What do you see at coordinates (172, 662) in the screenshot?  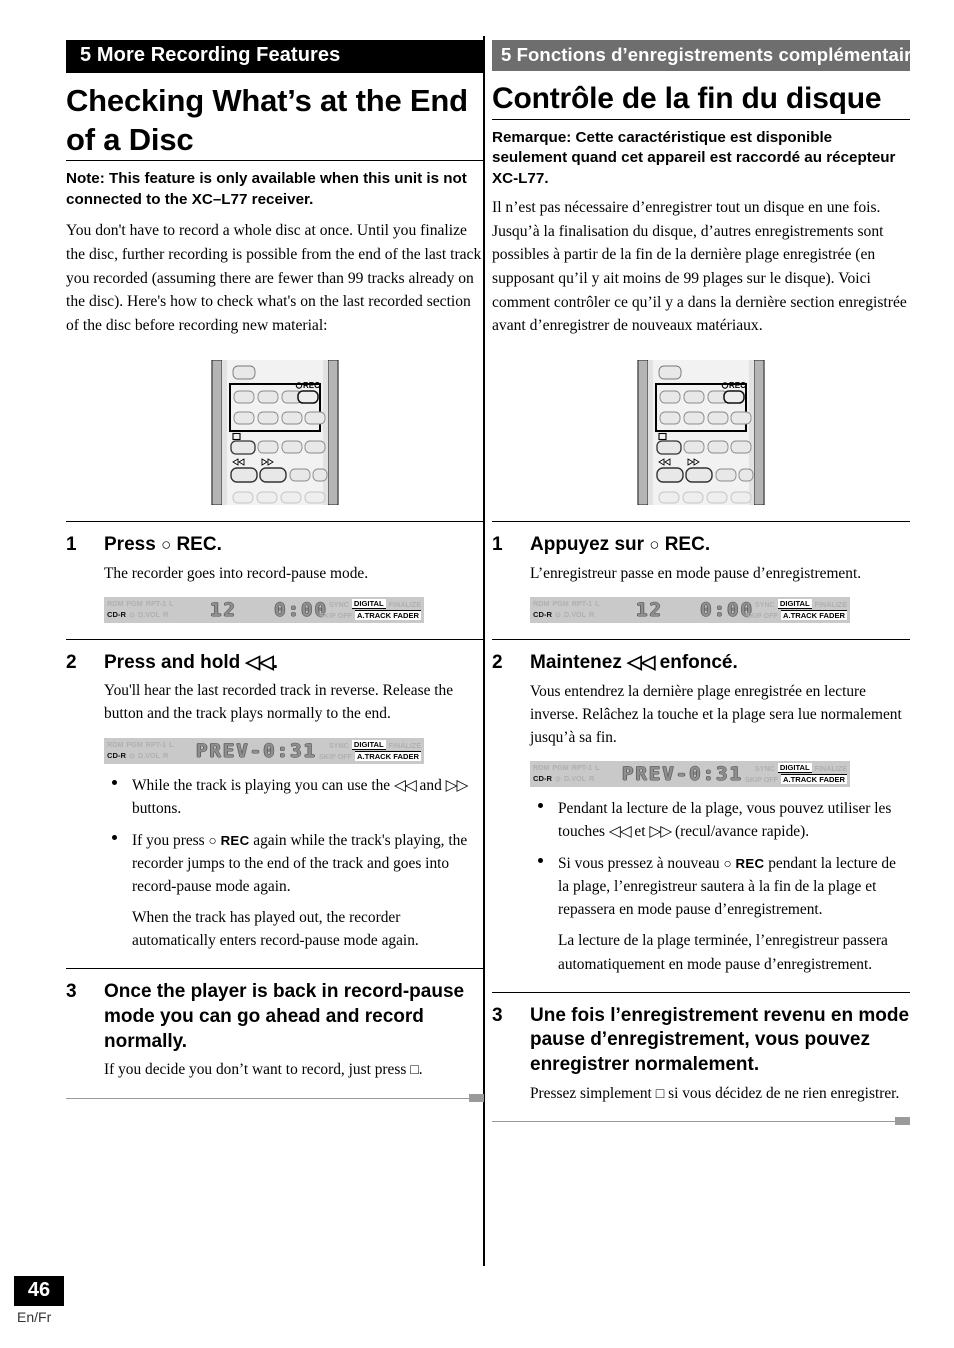 I see `step-title-text: Press and hold` at bounding box center [172, 662].